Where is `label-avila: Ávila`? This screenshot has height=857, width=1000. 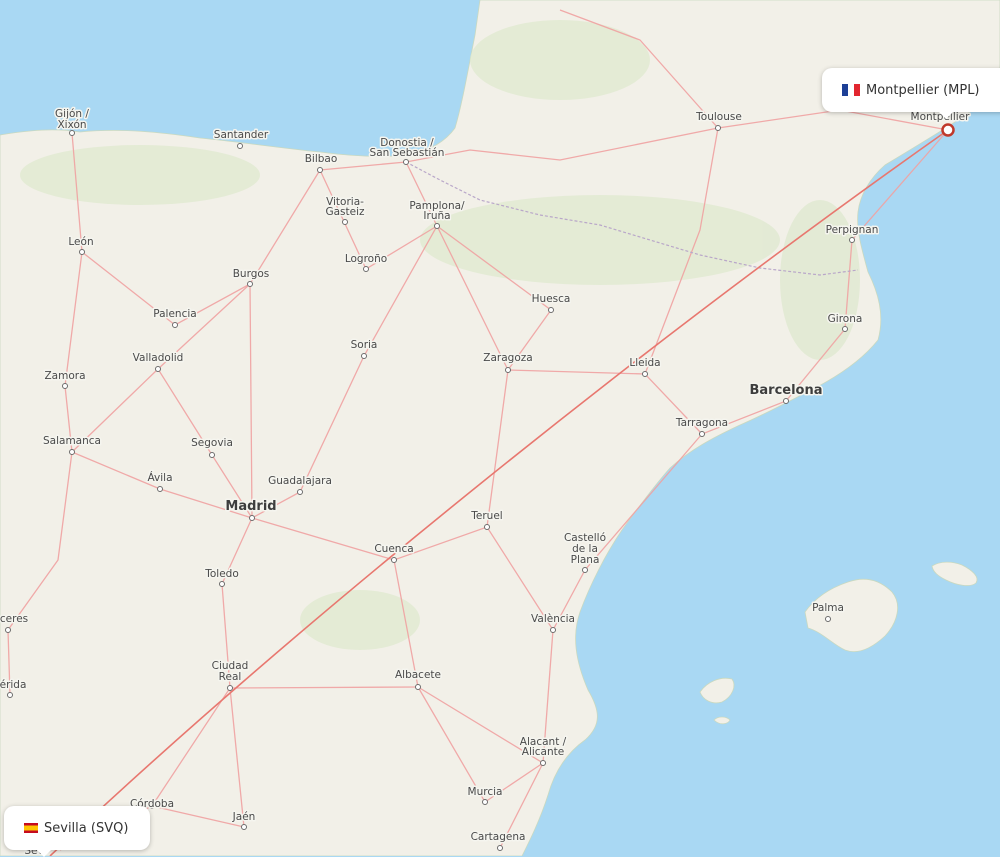 label-avila: Ávila is located at coordinates (159, 477).